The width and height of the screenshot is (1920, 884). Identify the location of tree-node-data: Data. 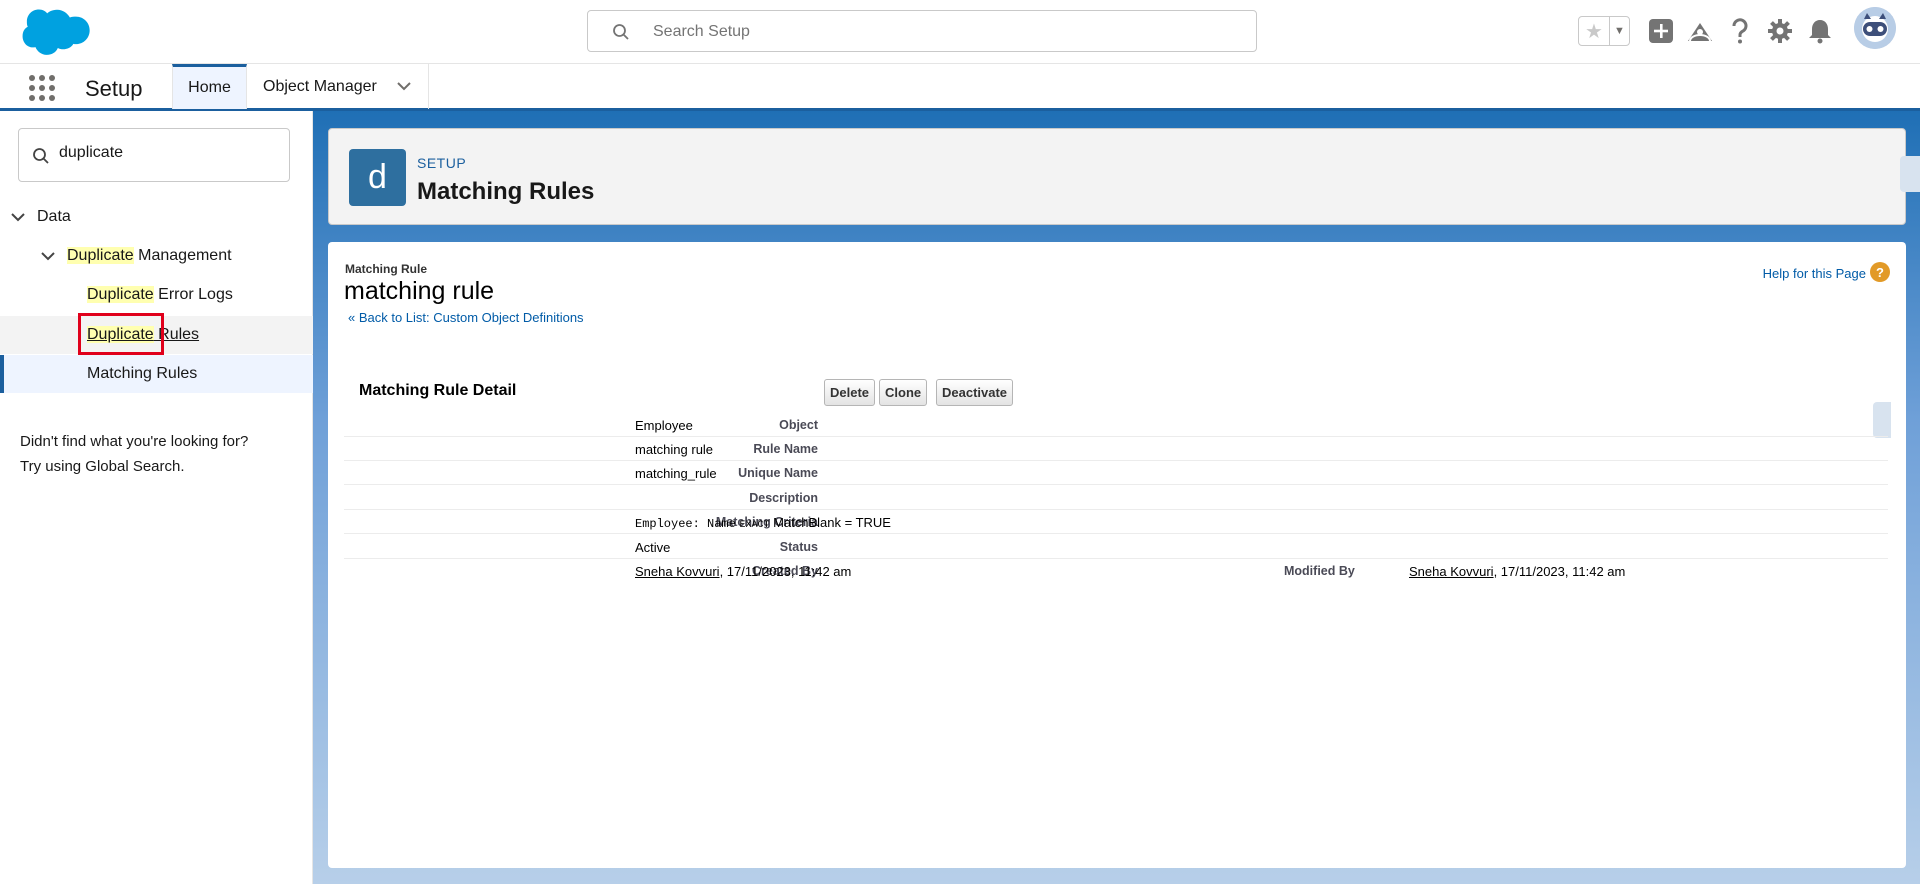
(156, 217).